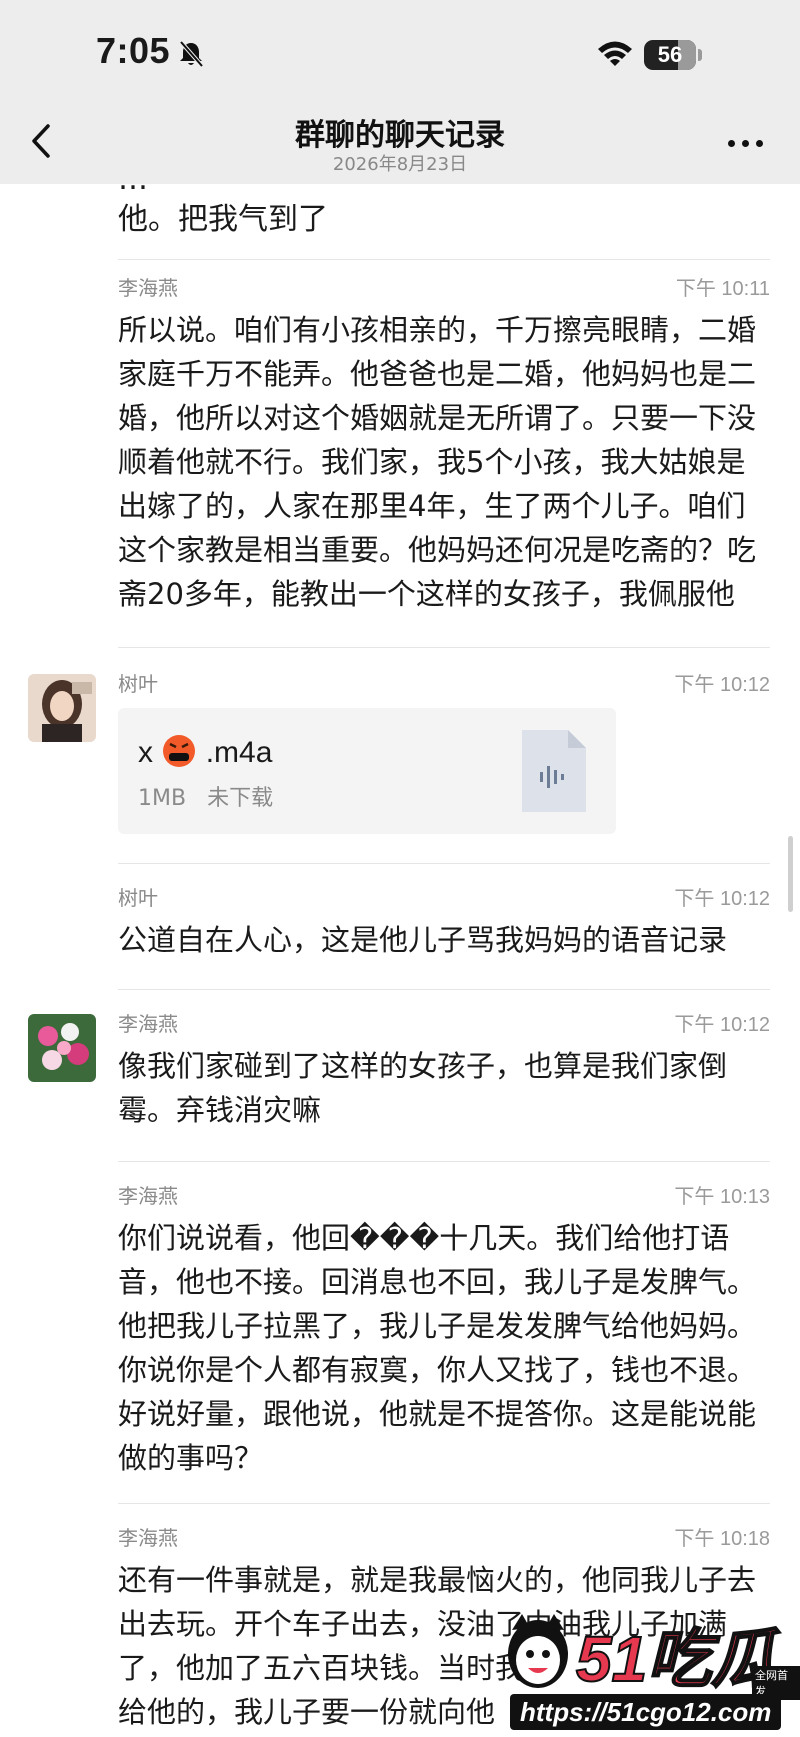 Image resolution: width=800 pixels, height=1737 pixels. Describe the element at coordinates (722, 1197) in the screenshot. I see `message-time: 下午 10:13` at that location.